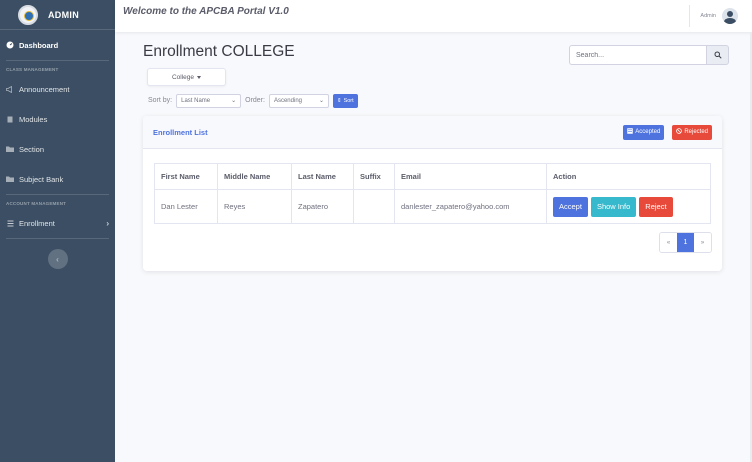 This screenshot has width=752, height=462. Describe the element at coordinates (648, 132) in the screenshot. I see `accepted-button-label: Accepted` at that location.